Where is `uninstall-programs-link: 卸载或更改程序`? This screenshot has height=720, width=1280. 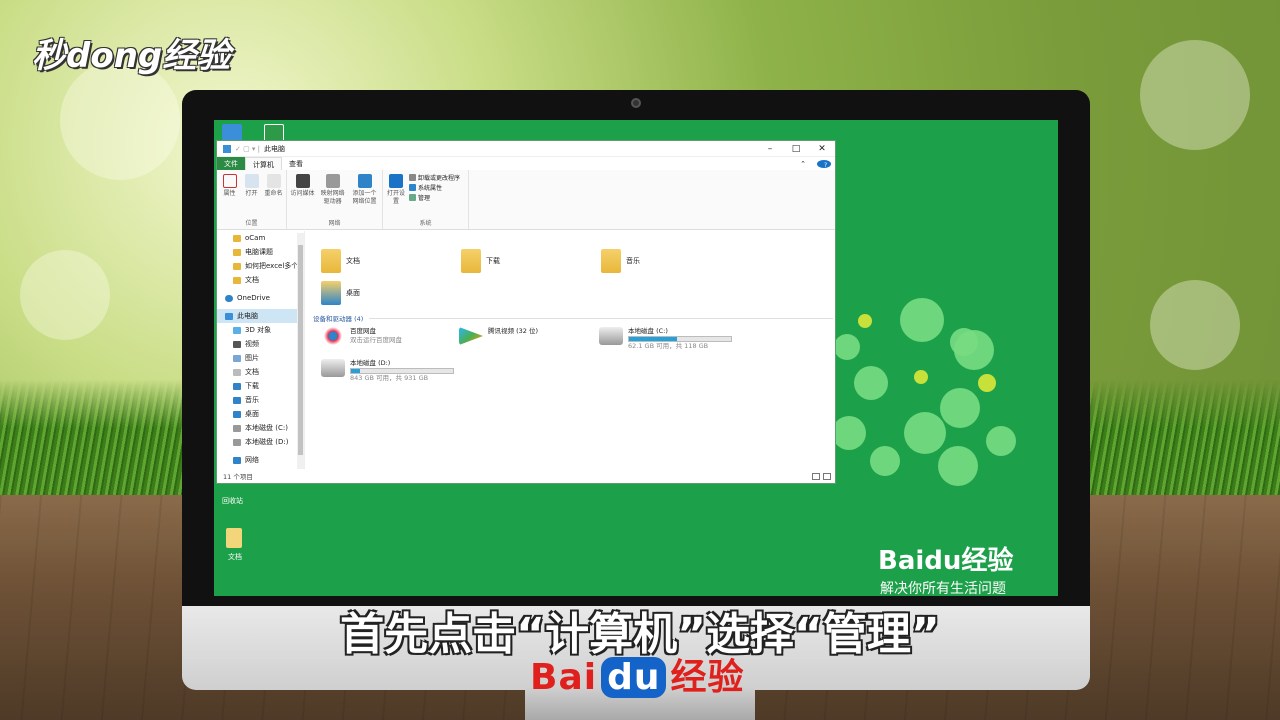
uninstall-programs-link: 卸载或更改程序 is located at coordinates (434, 177).